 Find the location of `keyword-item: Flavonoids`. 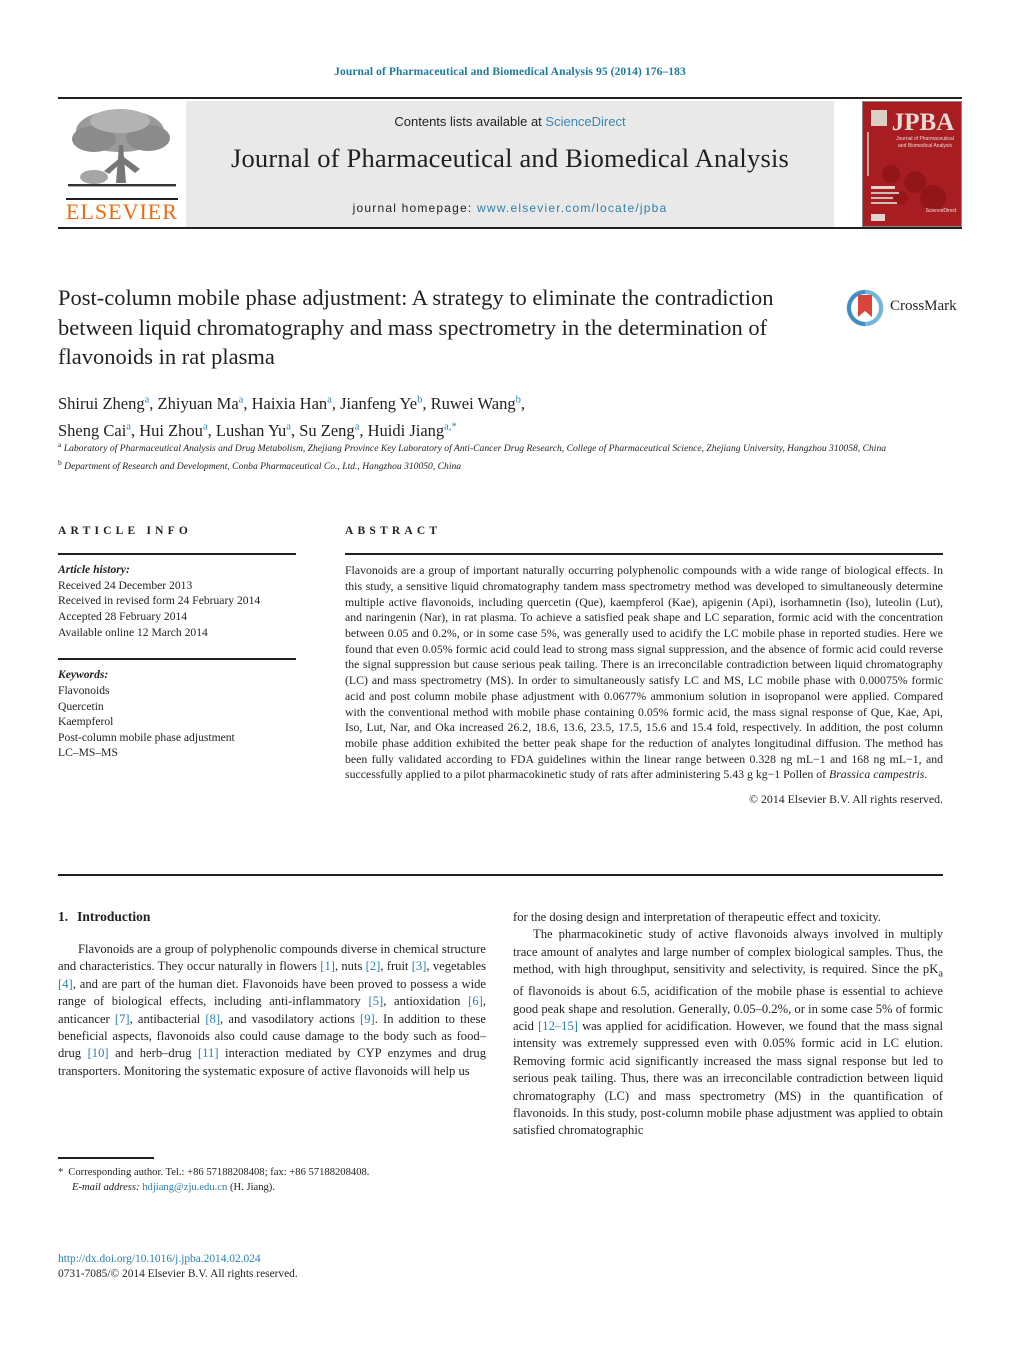

keyword-item: Flavonoids is located at coordinates (84, 690).